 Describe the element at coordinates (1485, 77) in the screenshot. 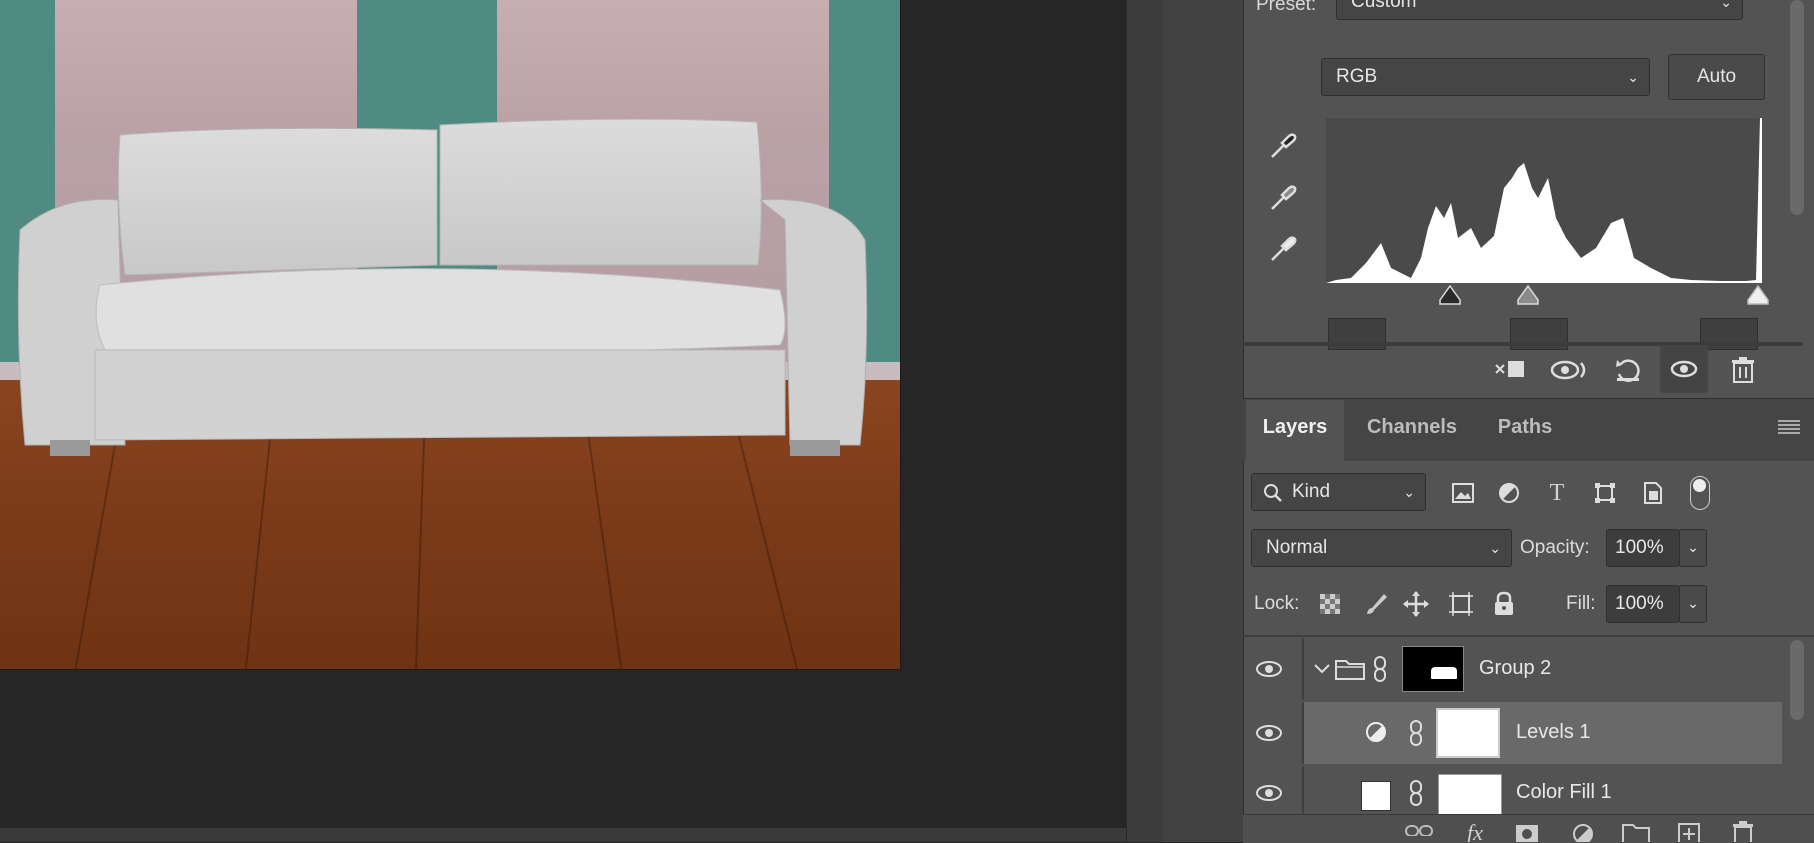

I see `channel-dropdown: RGB ⌄` at that location.